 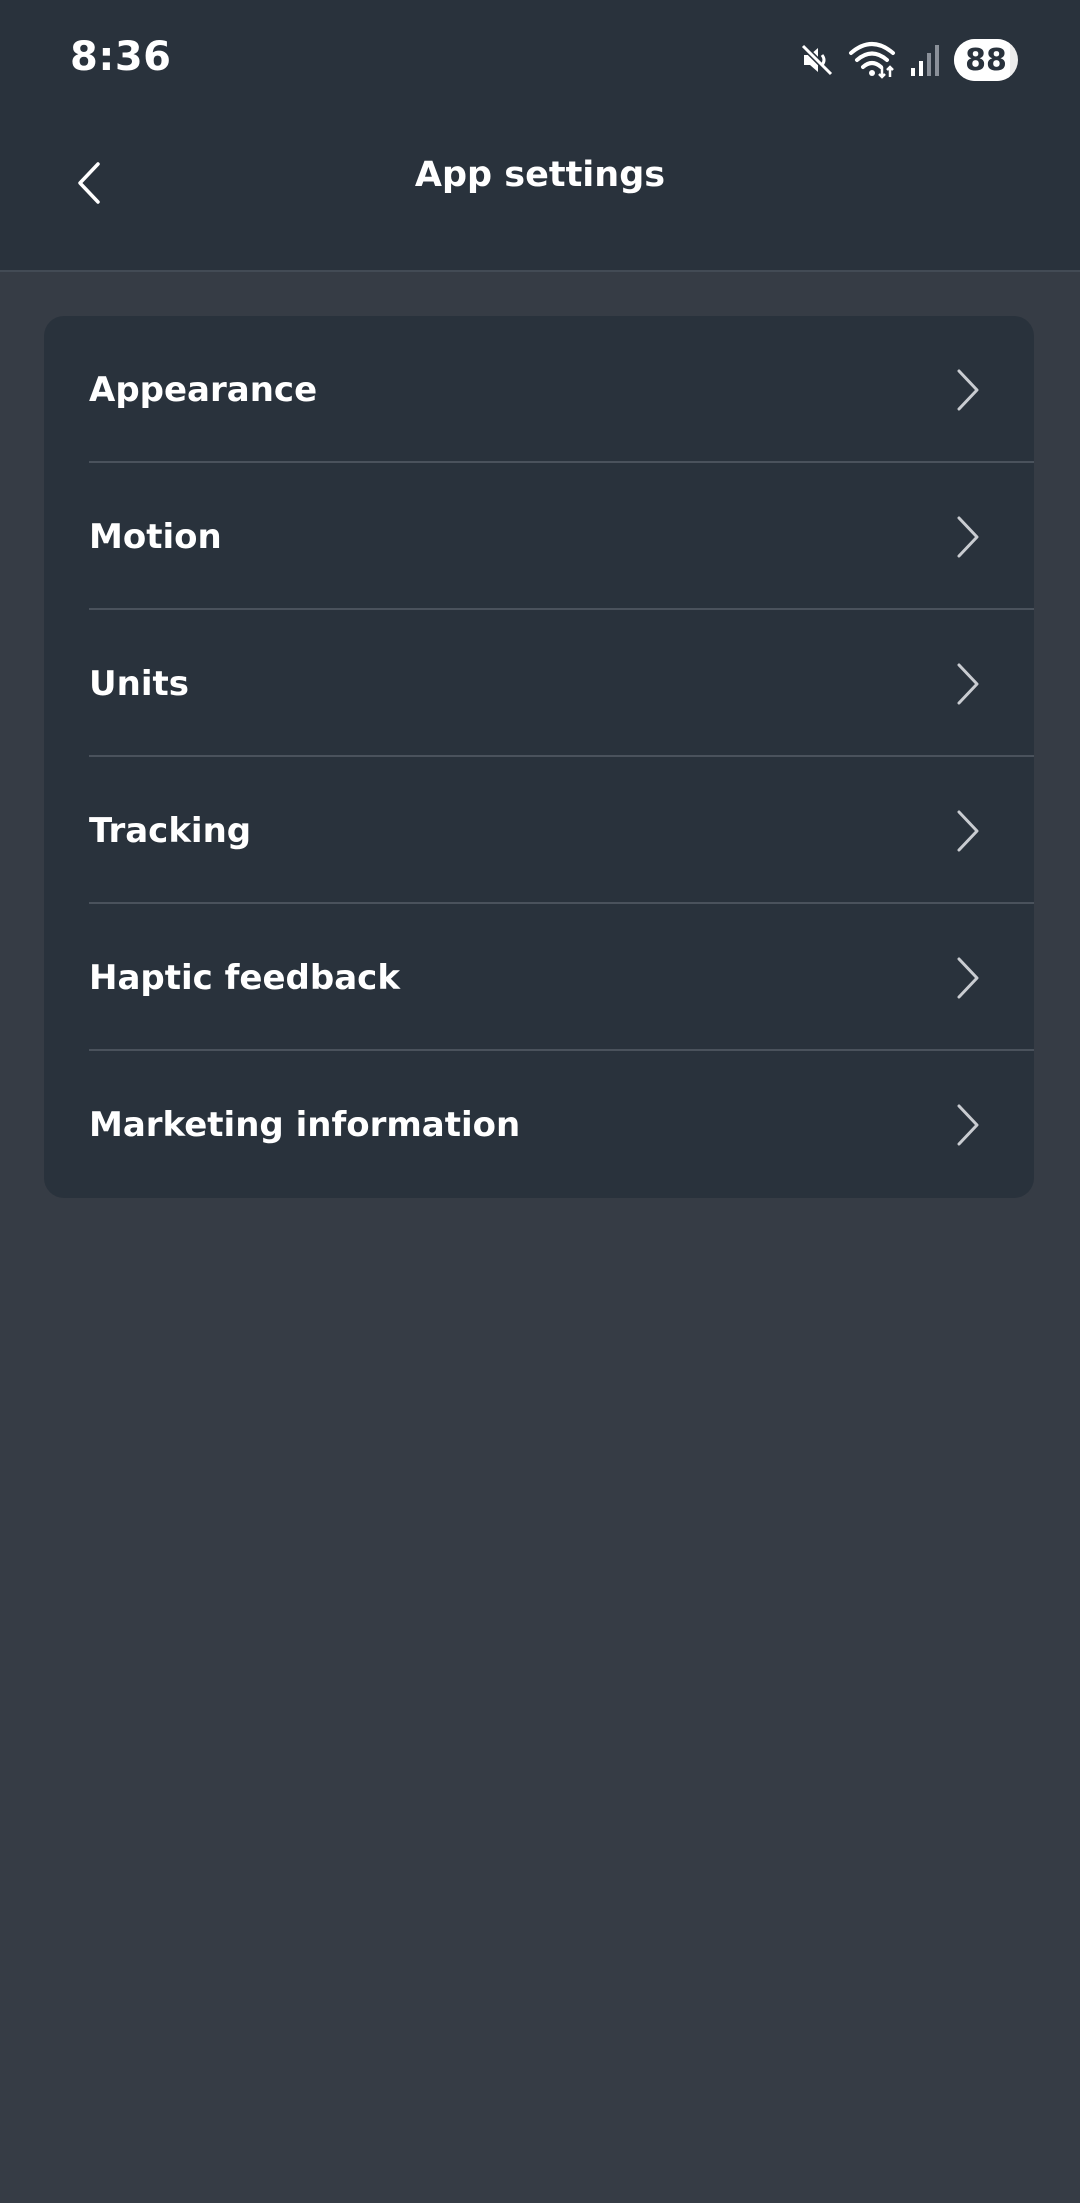 What do you see at coordinates (170, 830) in the screenshot?
I see `settings-item-label: Tracking` at bounding box center [170, 830].